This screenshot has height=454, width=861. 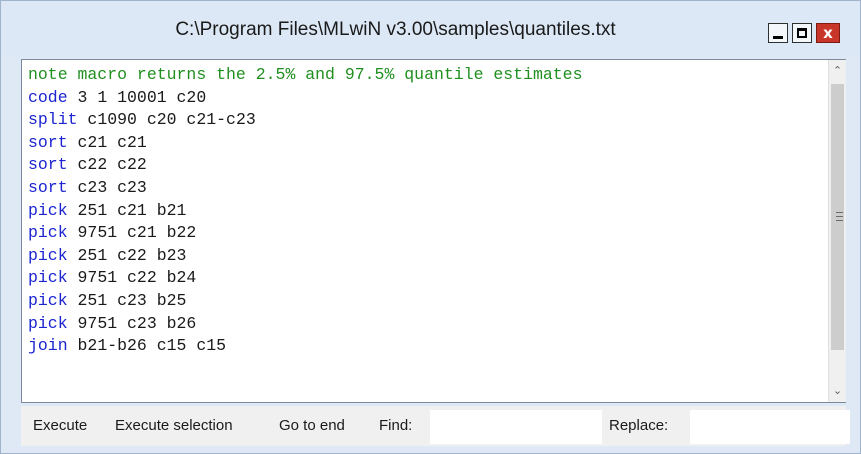 What do you see at coordinates (132, 323) in the screenshot?
I see `command-arguments: 9751 c23 b26` at bounding box center [132, 323].